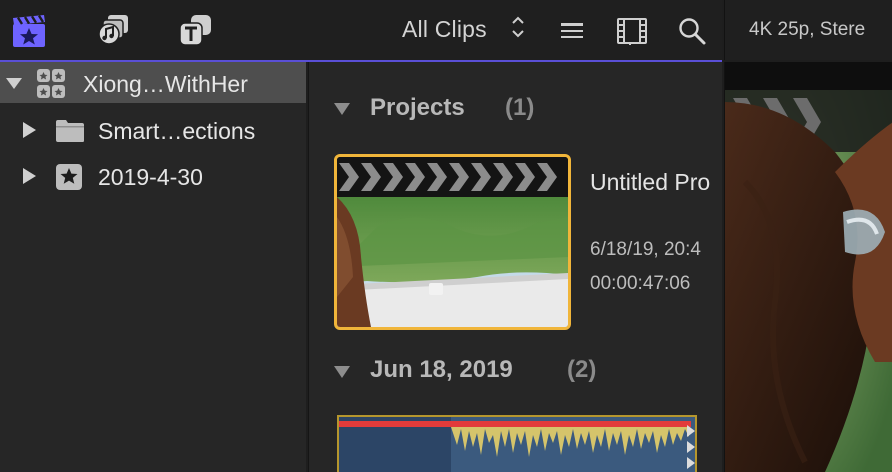 Image resolution: width=892 pixels, height=472 pixels. I want to click on project-thumbnail-image, so click(452, 242).